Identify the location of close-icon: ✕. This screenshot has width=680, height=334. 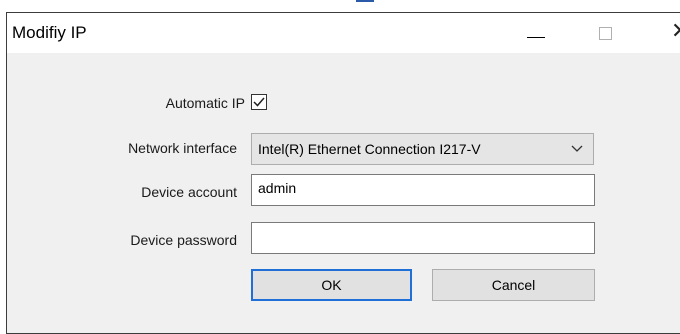
(675, 31).